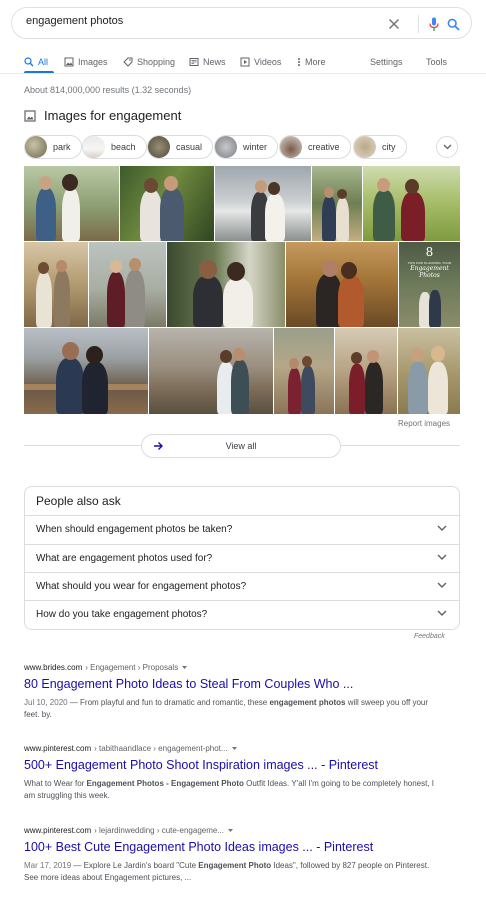  Describe the element at coordinates (43, 62) in the screenshot. I see `tab-all-label: All` at that location.